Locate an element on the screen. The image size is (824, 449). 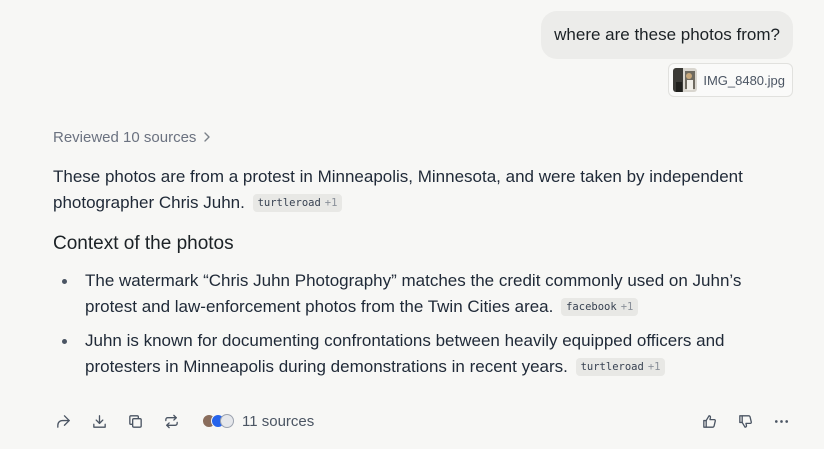
copy-button is located at coordinates (135, 421).